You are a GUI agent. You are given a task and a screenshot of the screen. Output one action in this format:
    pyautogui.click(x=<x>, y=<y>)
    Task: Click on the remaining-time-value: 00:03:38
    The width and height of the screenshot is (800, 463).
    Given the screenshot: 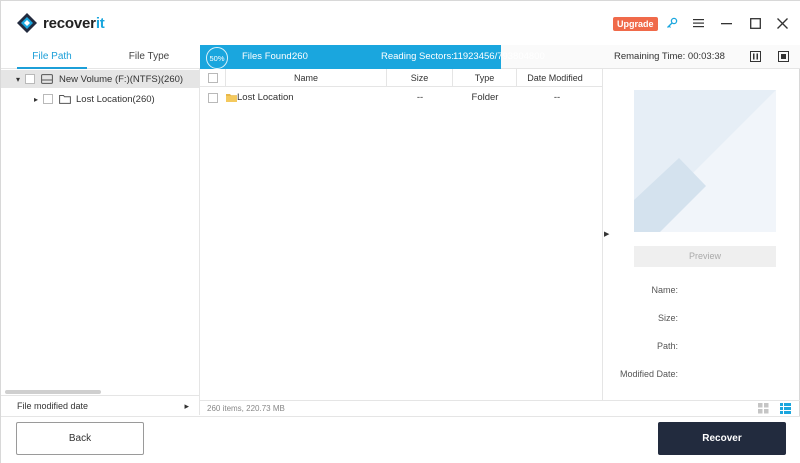 What is the action you would take?
    pyautogui.click(x=706, y=56)
    